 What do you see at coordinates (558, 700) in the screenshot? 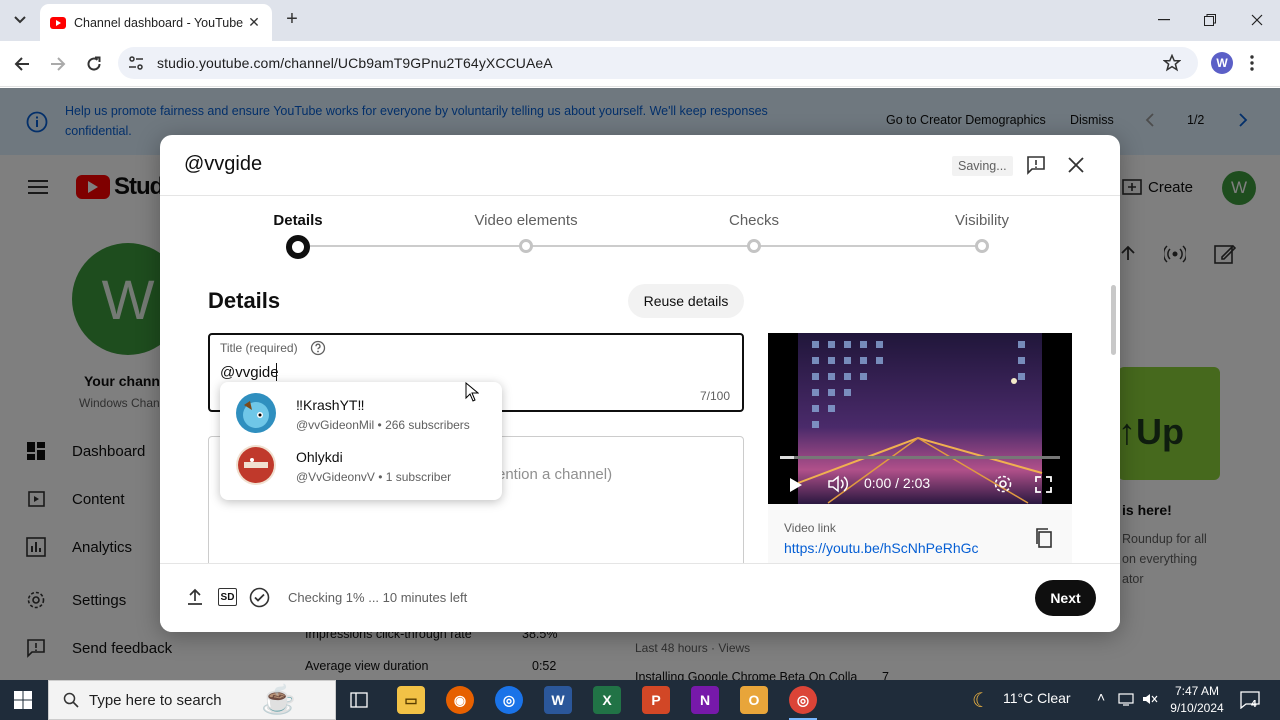
I see `word-icon: W` at bounding box center [558, 700].